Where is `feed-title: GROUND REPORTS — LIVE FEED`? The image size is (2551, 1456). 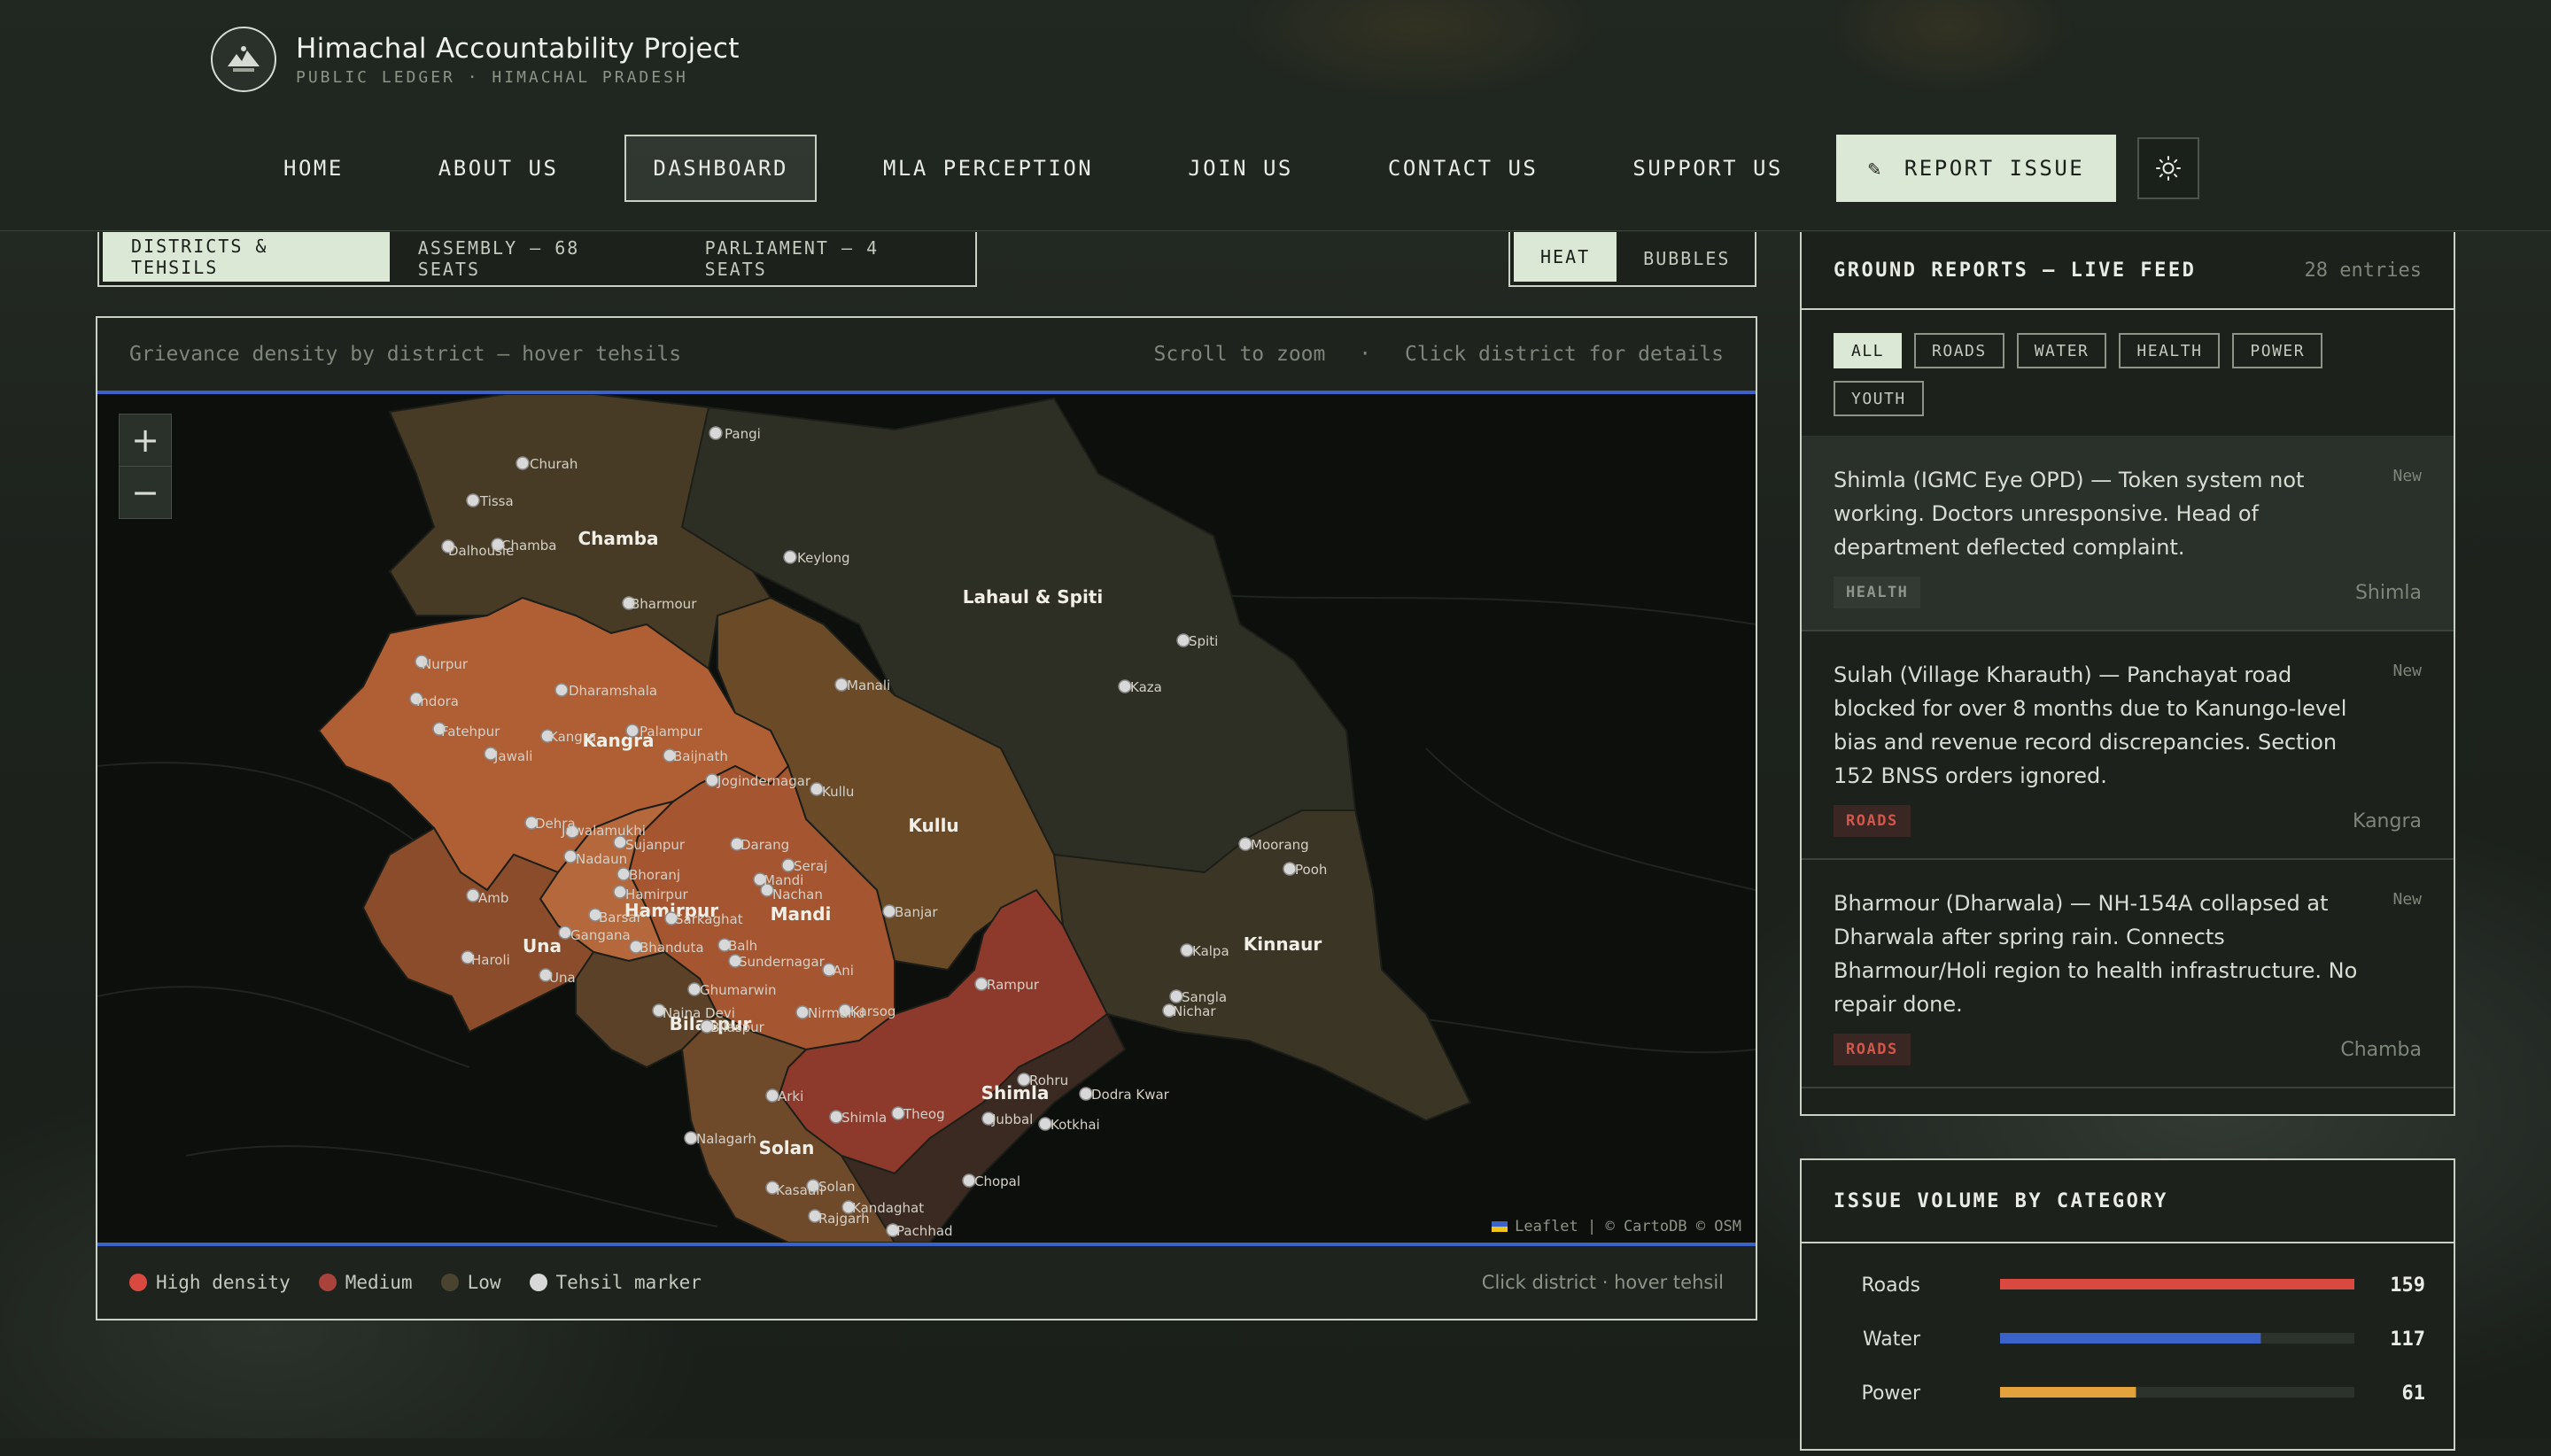 feed-title: GROUND REPORTS — LIVE FEED is located at coordinates (2015, 270).